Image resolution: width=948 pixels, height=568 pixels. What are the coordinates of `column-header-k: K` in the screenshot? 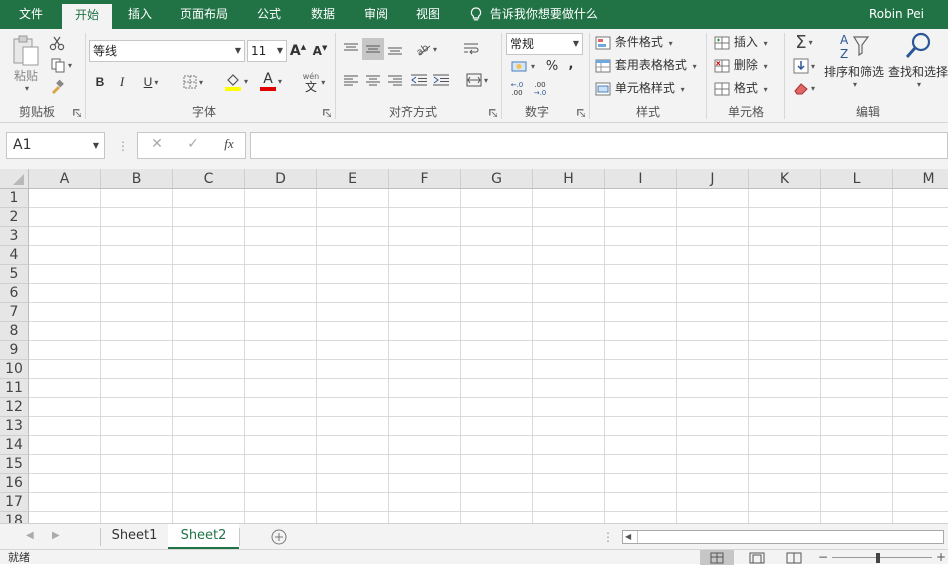 It's located at (785, 179).